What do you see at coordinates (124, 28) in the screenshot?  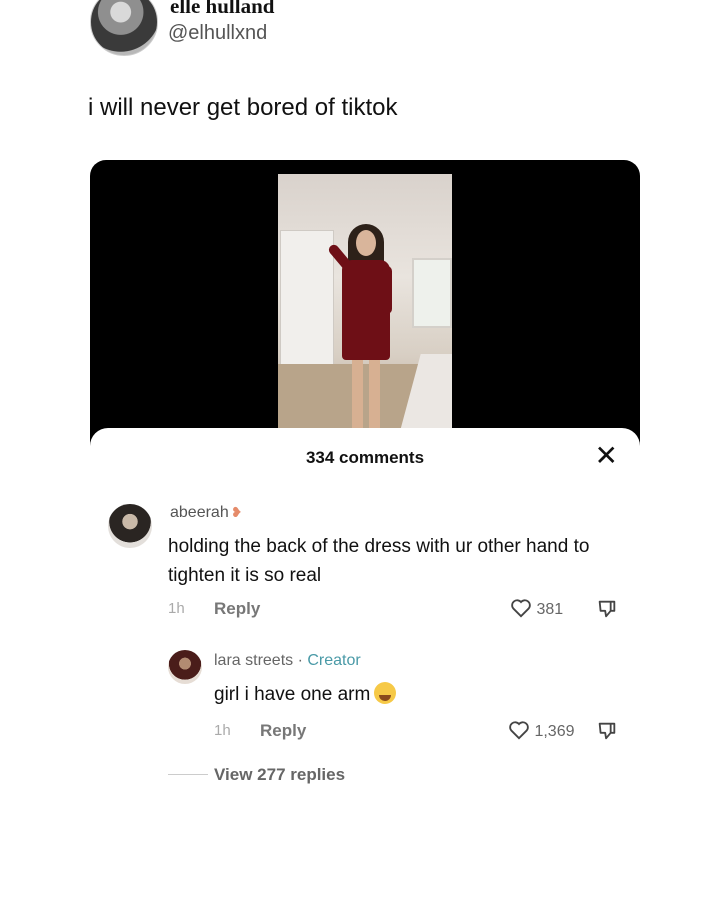 I see `author-avatar` at bounding box center [124, 28].